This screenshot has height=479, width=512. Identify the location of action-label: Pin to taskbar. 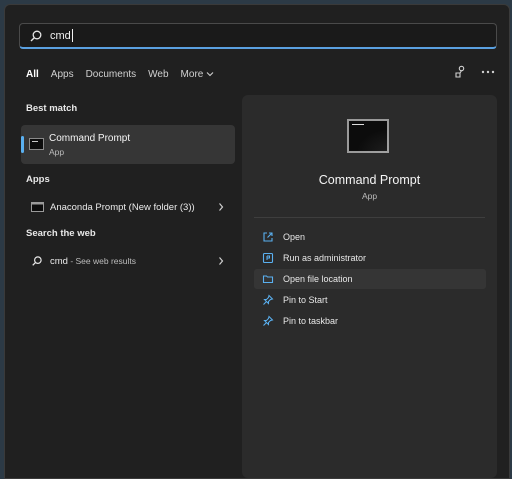
(311, 321).